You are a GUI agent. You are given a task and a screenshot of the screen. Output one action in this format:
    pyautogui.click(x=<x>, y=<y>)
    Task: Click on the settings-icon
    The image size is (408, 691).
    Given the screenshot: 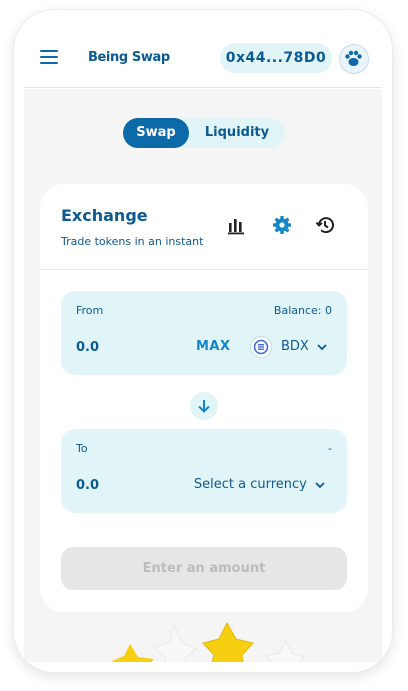 What is the action you would take?
    pyautogui.click(x=282, y=225)
    